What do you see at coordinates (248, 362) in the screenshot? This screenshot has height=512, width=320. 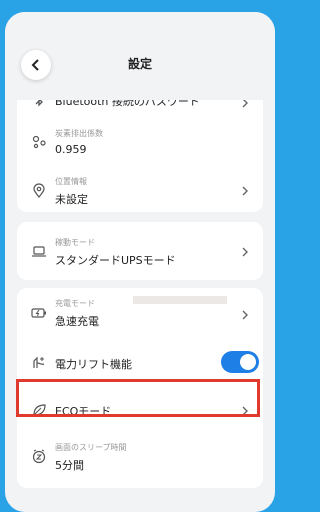 I see `toggle-knob` at bounding box center [248, 362].